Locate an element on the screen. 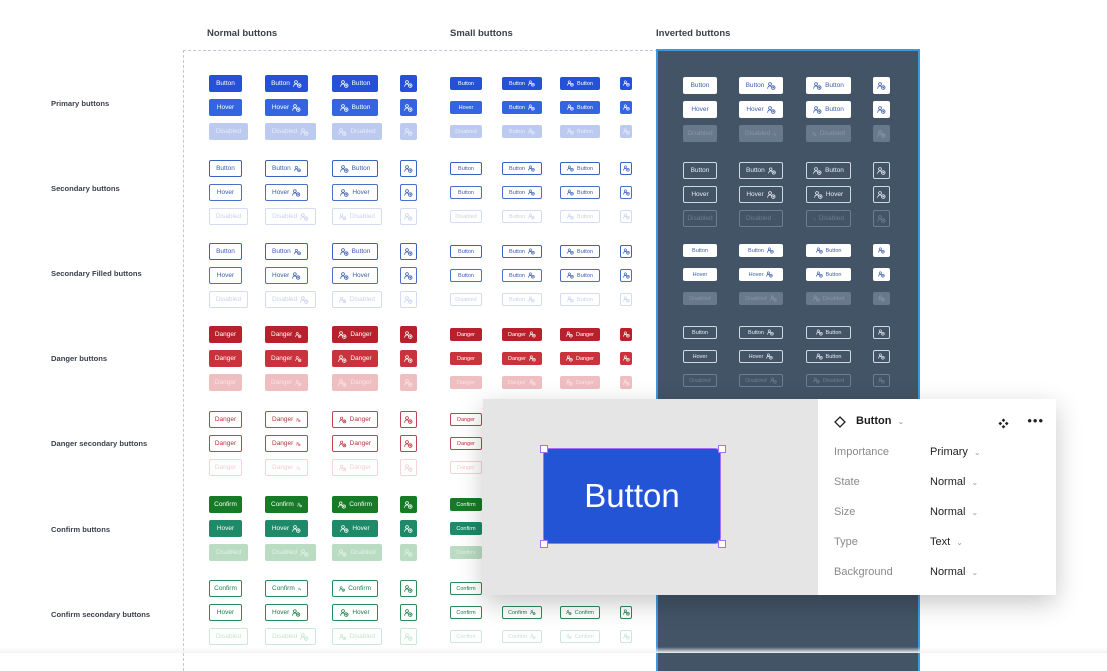 This screenshot has width=1107, height=671. property-value-dropdown: Text ⌄ is located at coordinates (946, 542).